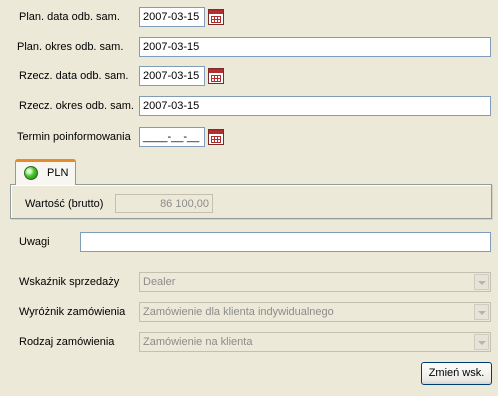  I want to click on rodzaj-value: Zamówienie na klienta, so click(198, 342).